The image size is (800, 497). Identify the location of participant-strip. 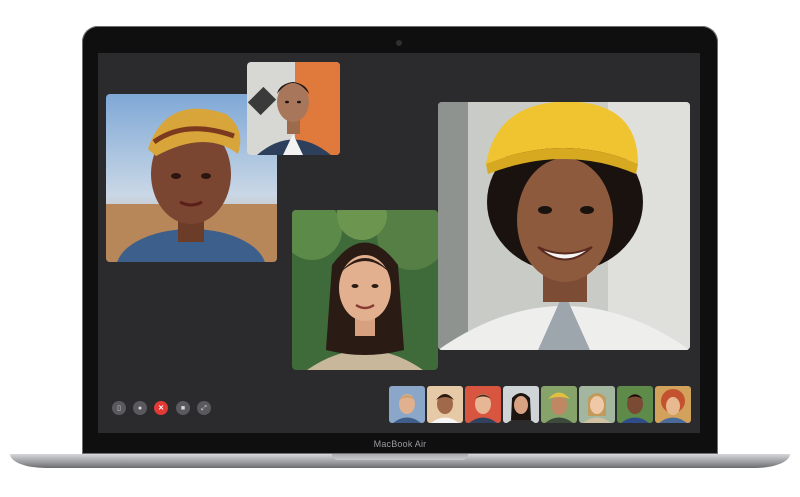
(540, 404).